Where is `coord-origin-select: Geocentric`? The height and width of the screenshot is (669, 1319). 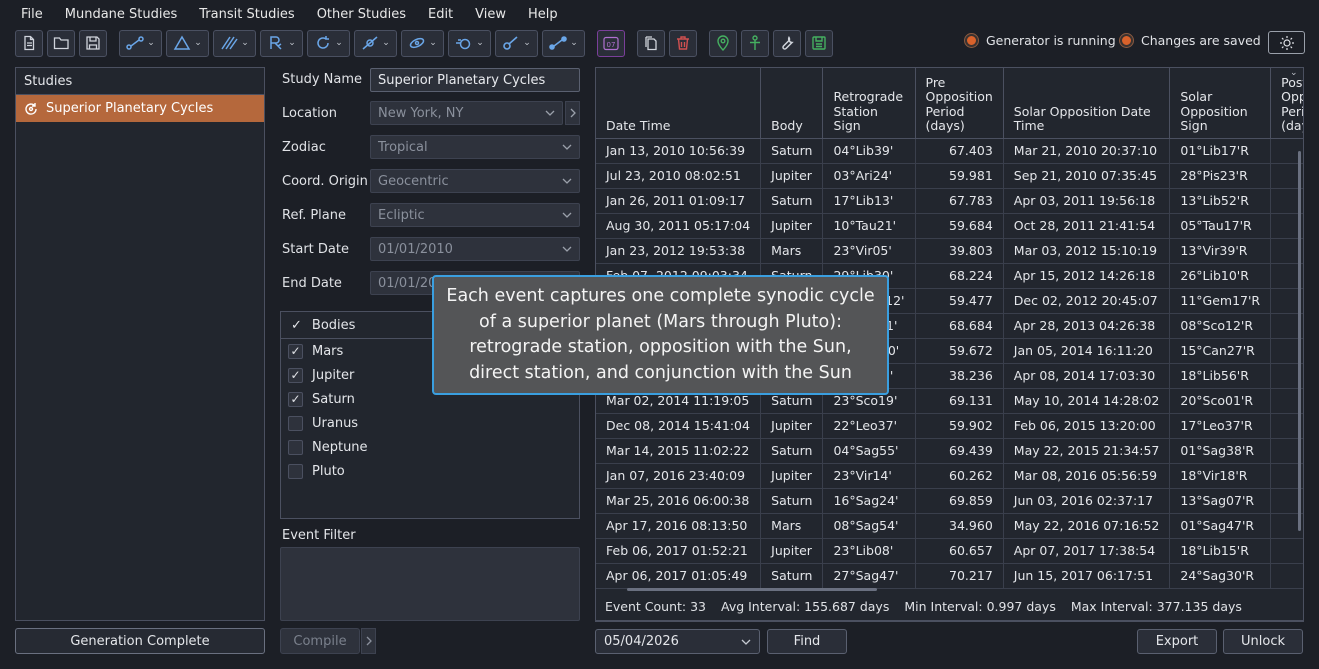
coord-origin-select: Geocentric is located at coordinates (475, 181).